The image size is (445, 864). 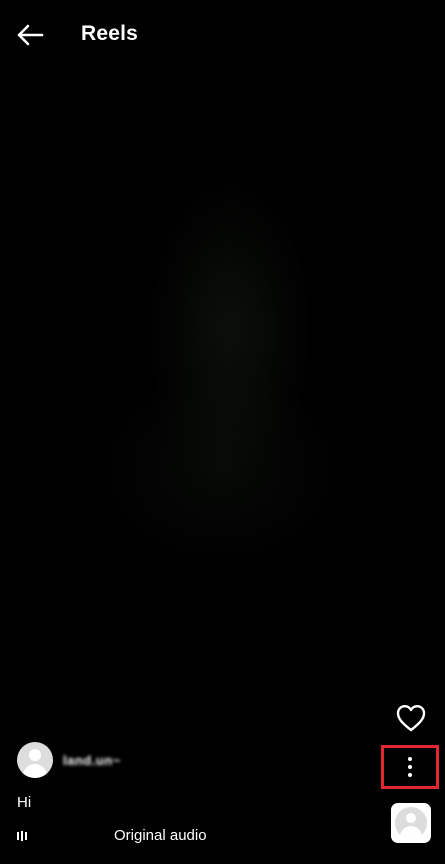 What do you see at coordinates (24, 802) in the screenshot?
I see `reel-caption: Hi` at bounding box center [24, 802].